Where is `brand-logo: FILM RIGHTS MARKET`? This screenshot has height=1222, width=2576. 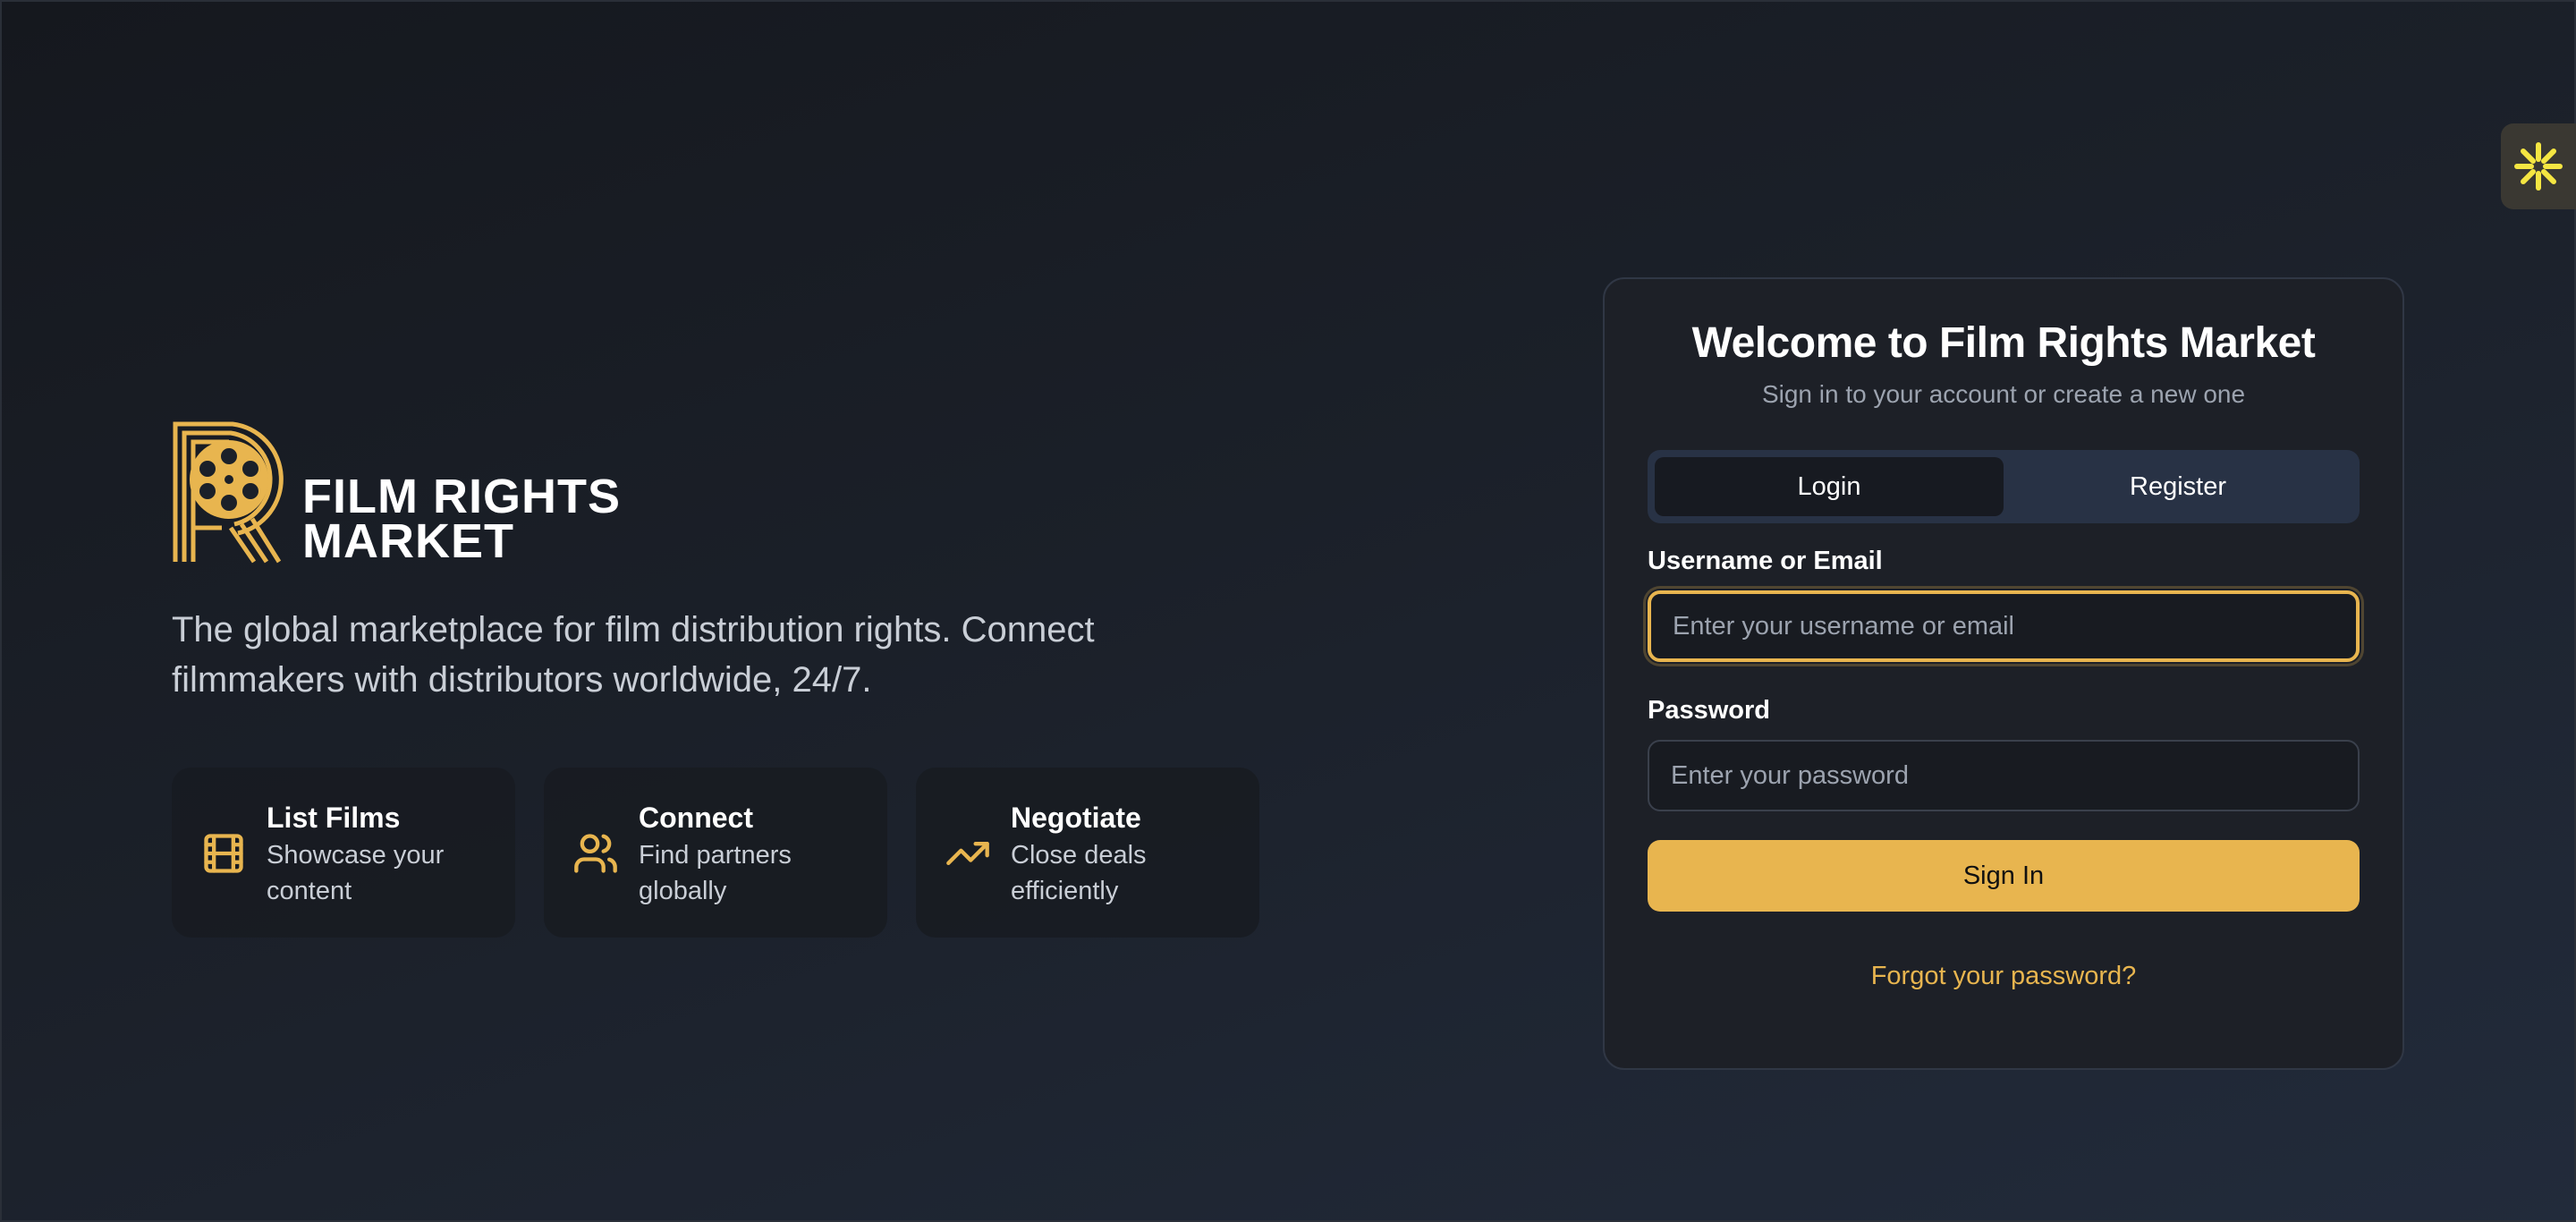 brand-logo: FILM RIGHTS MARKET is located at coordinates (735, 490).